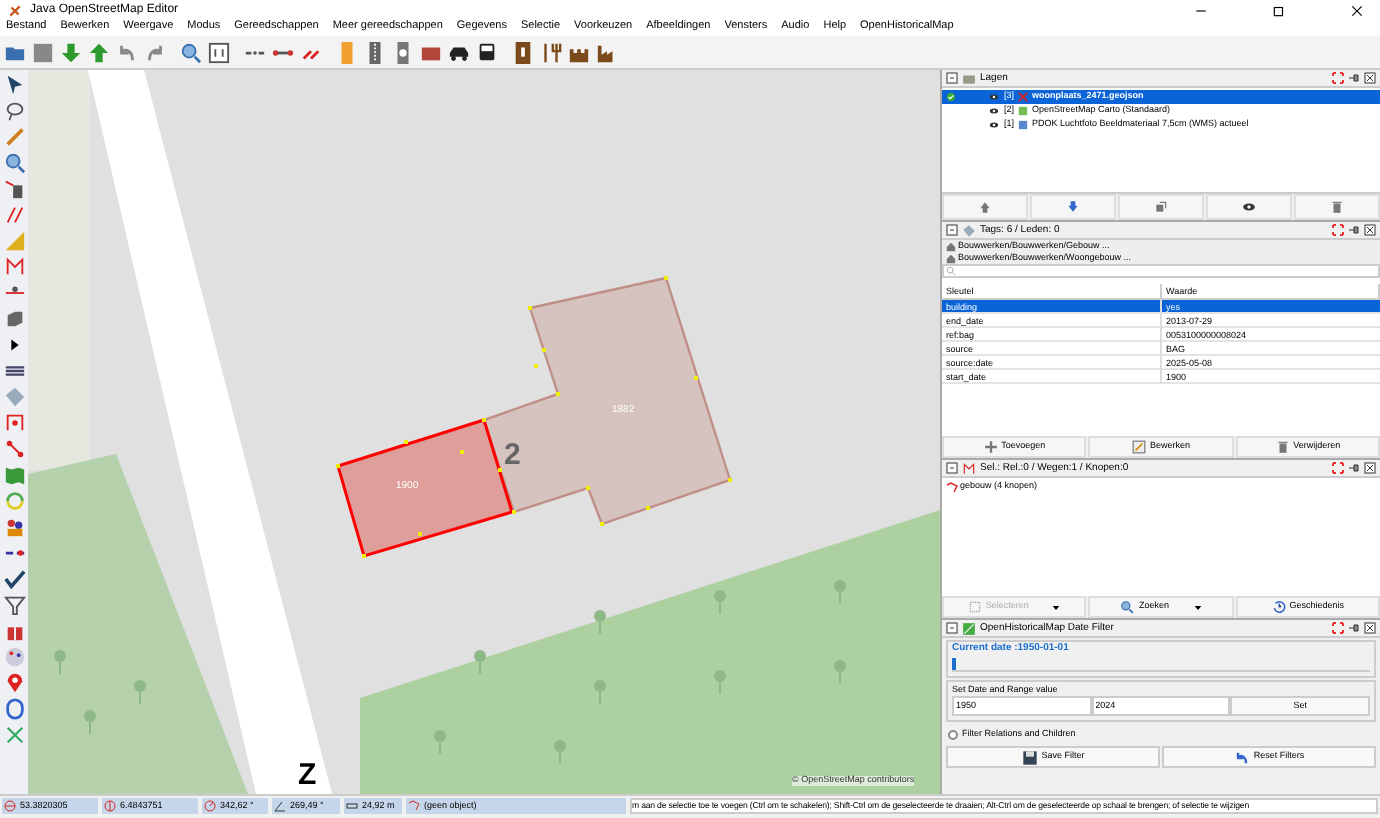 Image resolution: width=1380 pixels, height=818 pixels. I want to click on layers-icon, so click(969, 78).